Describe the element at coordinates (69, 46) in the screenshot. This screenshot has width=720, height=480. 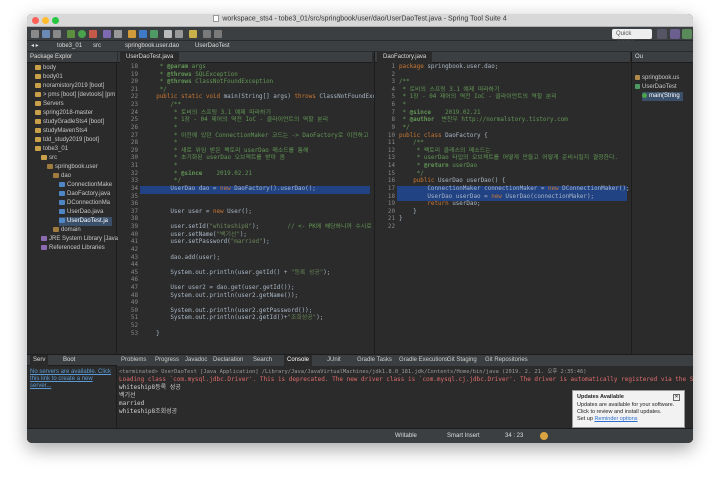
I see `breadcrumb-project: tobe3_01` at that location.